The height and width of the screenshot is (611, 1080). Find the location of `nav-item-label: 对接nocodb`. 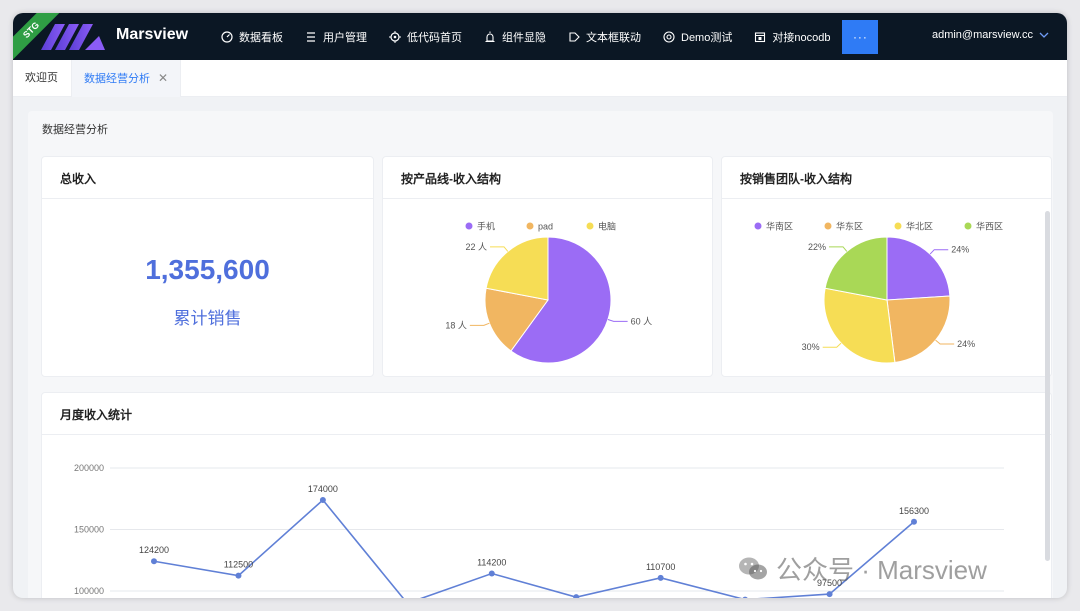

nav-item-label: 对接nocodb is located at coordinates (801, 37).